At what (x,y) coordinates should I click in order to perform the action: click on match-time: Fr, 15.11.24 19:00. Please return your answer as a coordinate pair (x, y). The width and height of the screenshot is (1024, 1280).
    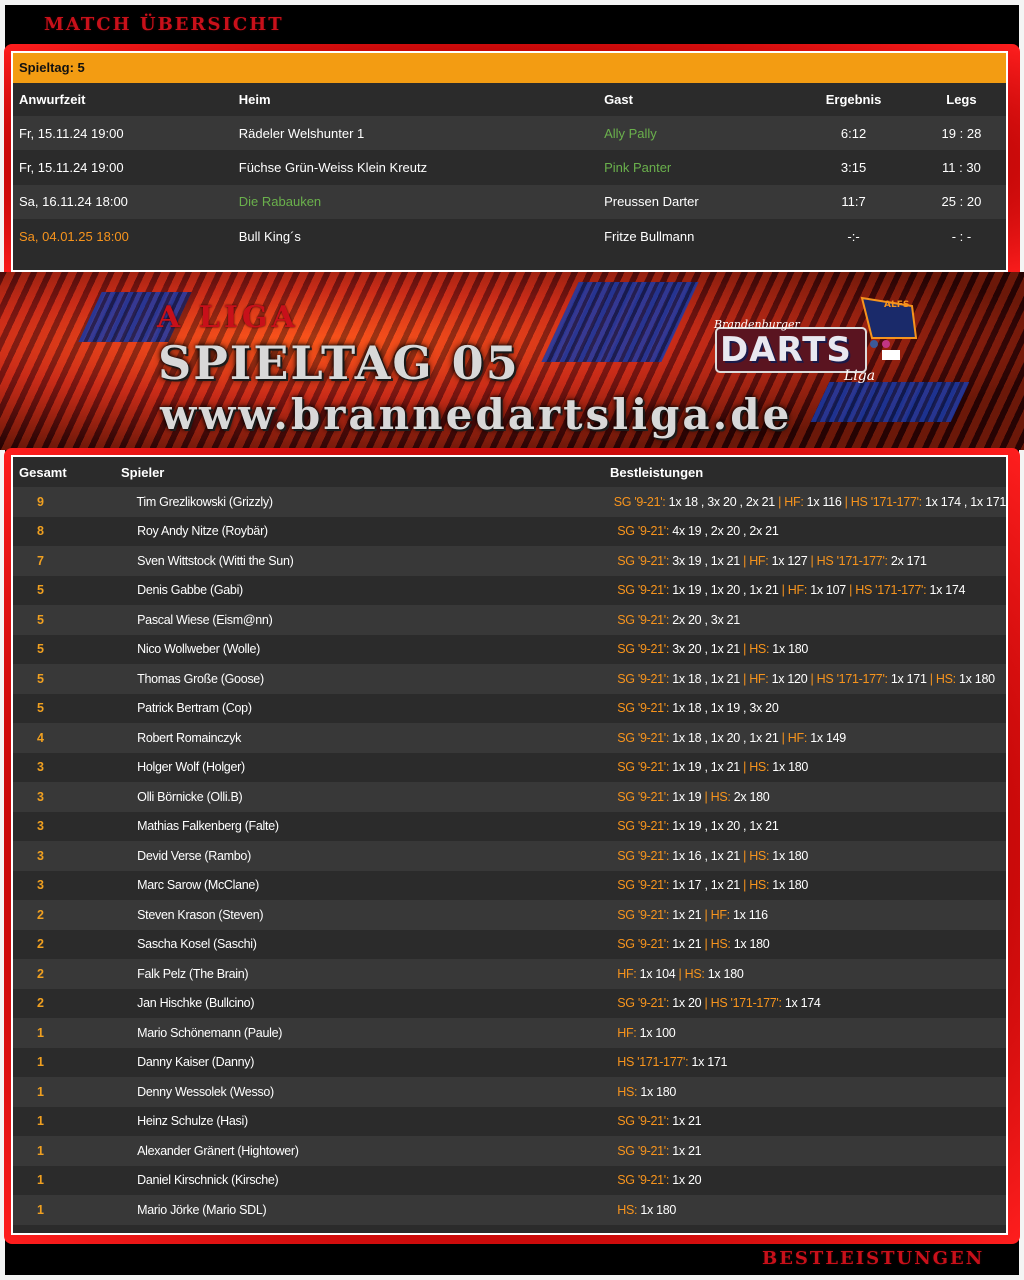
    Looking at the image, I should click on (71, 167).